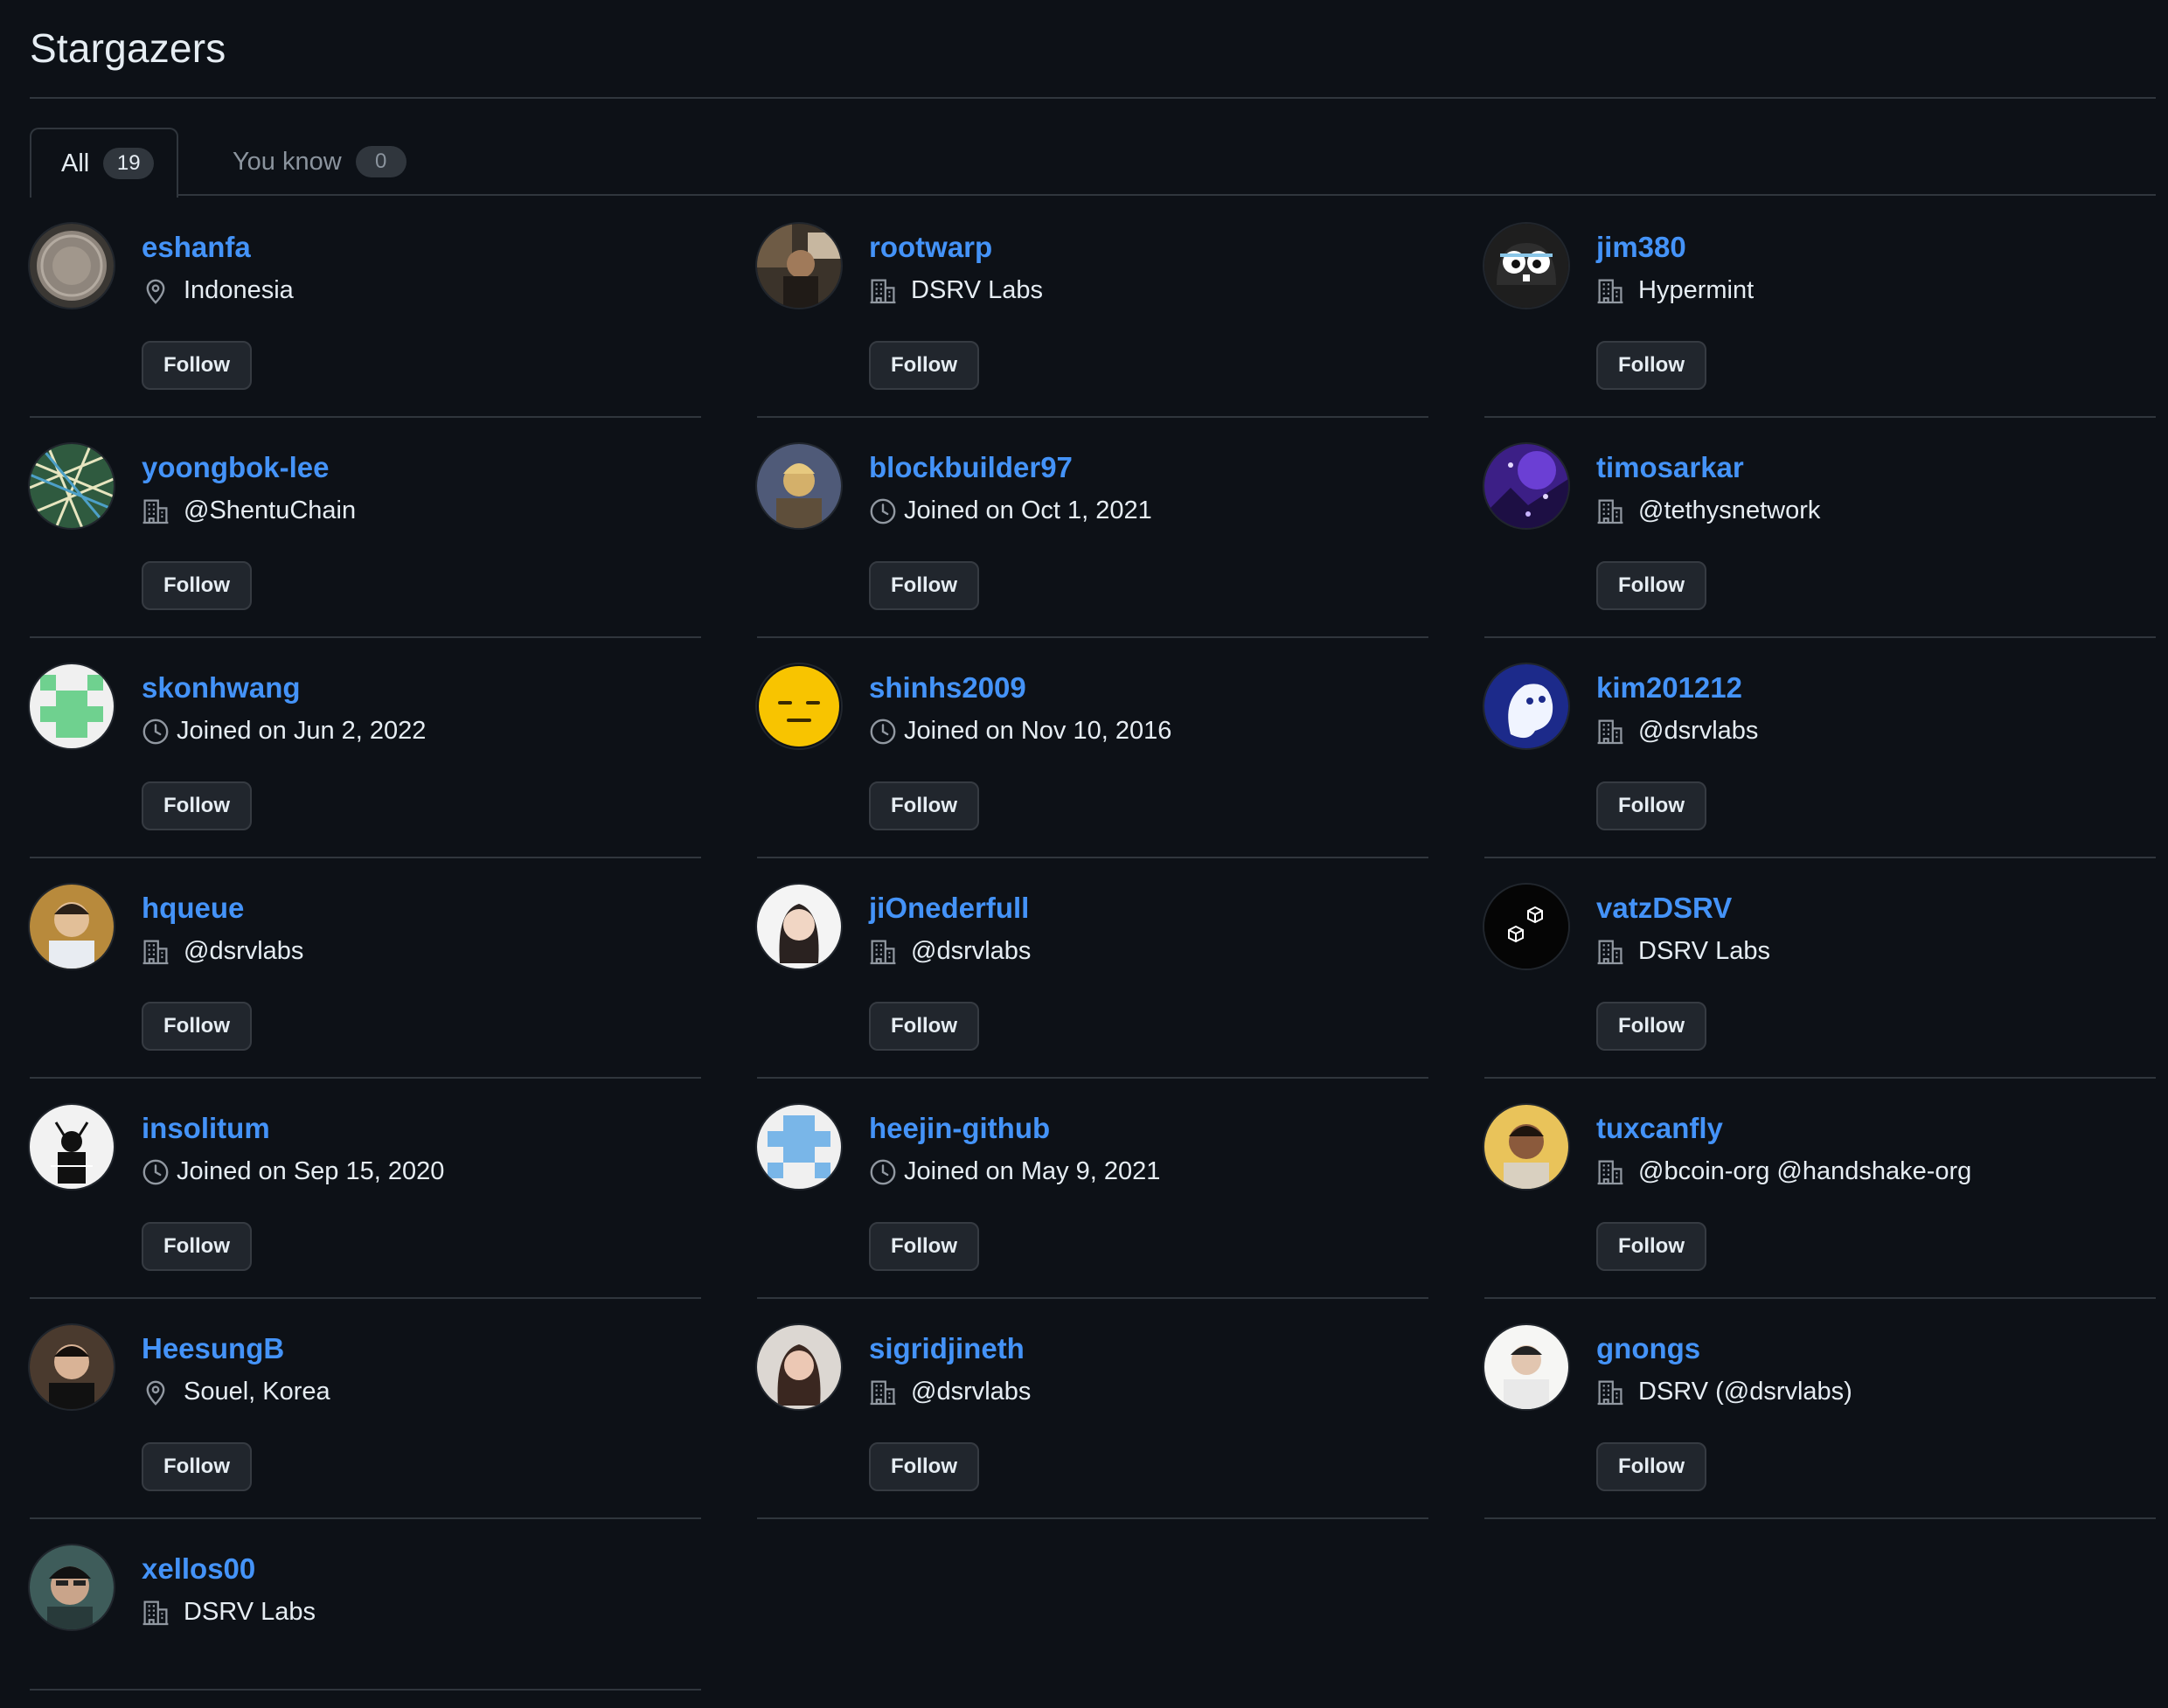 This screenshot has height=1708, width=2168. What do you see at coordinates (193, 908) in the screenshot?
I see `username-link: hqueue` at bounding box center [193, 908].